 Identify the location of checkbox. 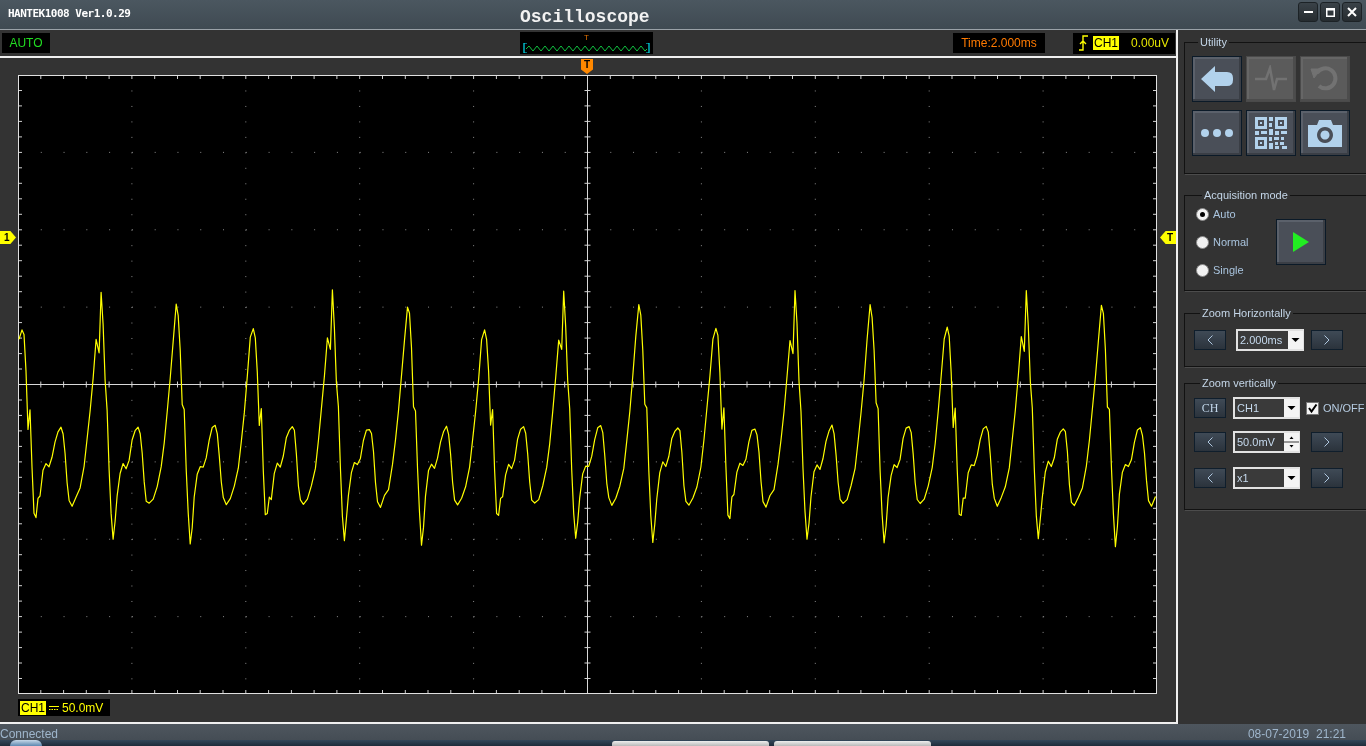
(1312, 408).